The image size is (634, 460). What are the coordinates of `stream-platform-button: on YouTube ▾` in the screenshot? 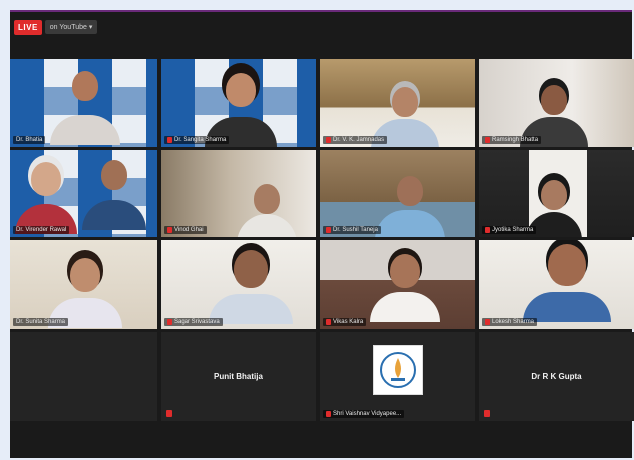 It's located at (71, 27).